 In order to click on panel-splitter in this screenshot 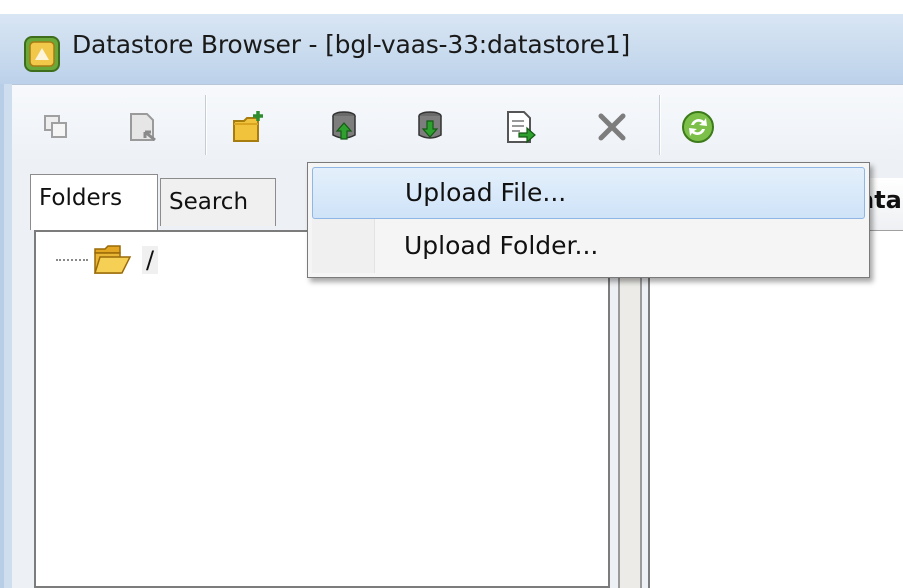, I will do `click(630, 424)`.